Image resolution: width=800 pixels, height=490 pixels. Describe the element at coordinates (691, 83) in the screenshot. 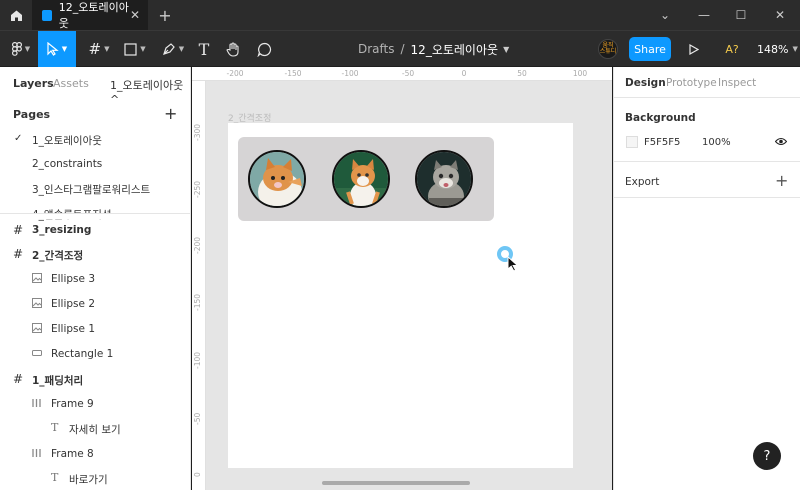

I see `tab-prototype: Prototype` at that location.